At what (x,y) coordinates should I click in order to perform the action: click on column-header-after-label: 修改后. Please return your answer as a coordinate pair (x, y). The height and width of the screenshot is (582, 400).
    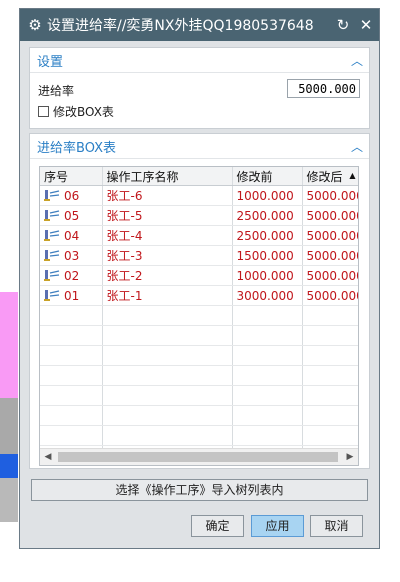
    Looking at the image, I should click on (324, 176).